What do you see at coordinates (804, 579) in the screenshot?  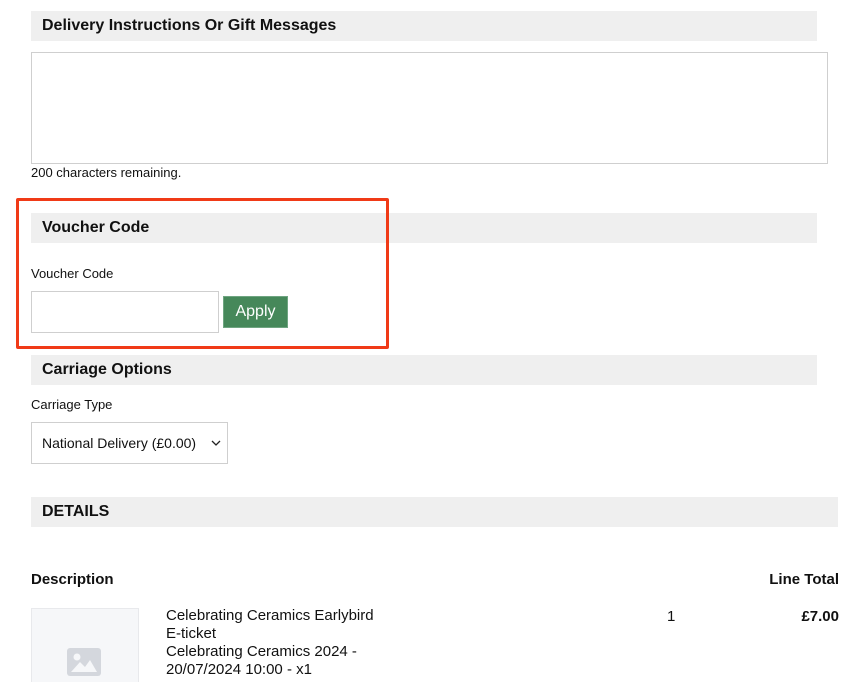 I see `line-total-column-header: Line Total` at bounding box center [804, 579].